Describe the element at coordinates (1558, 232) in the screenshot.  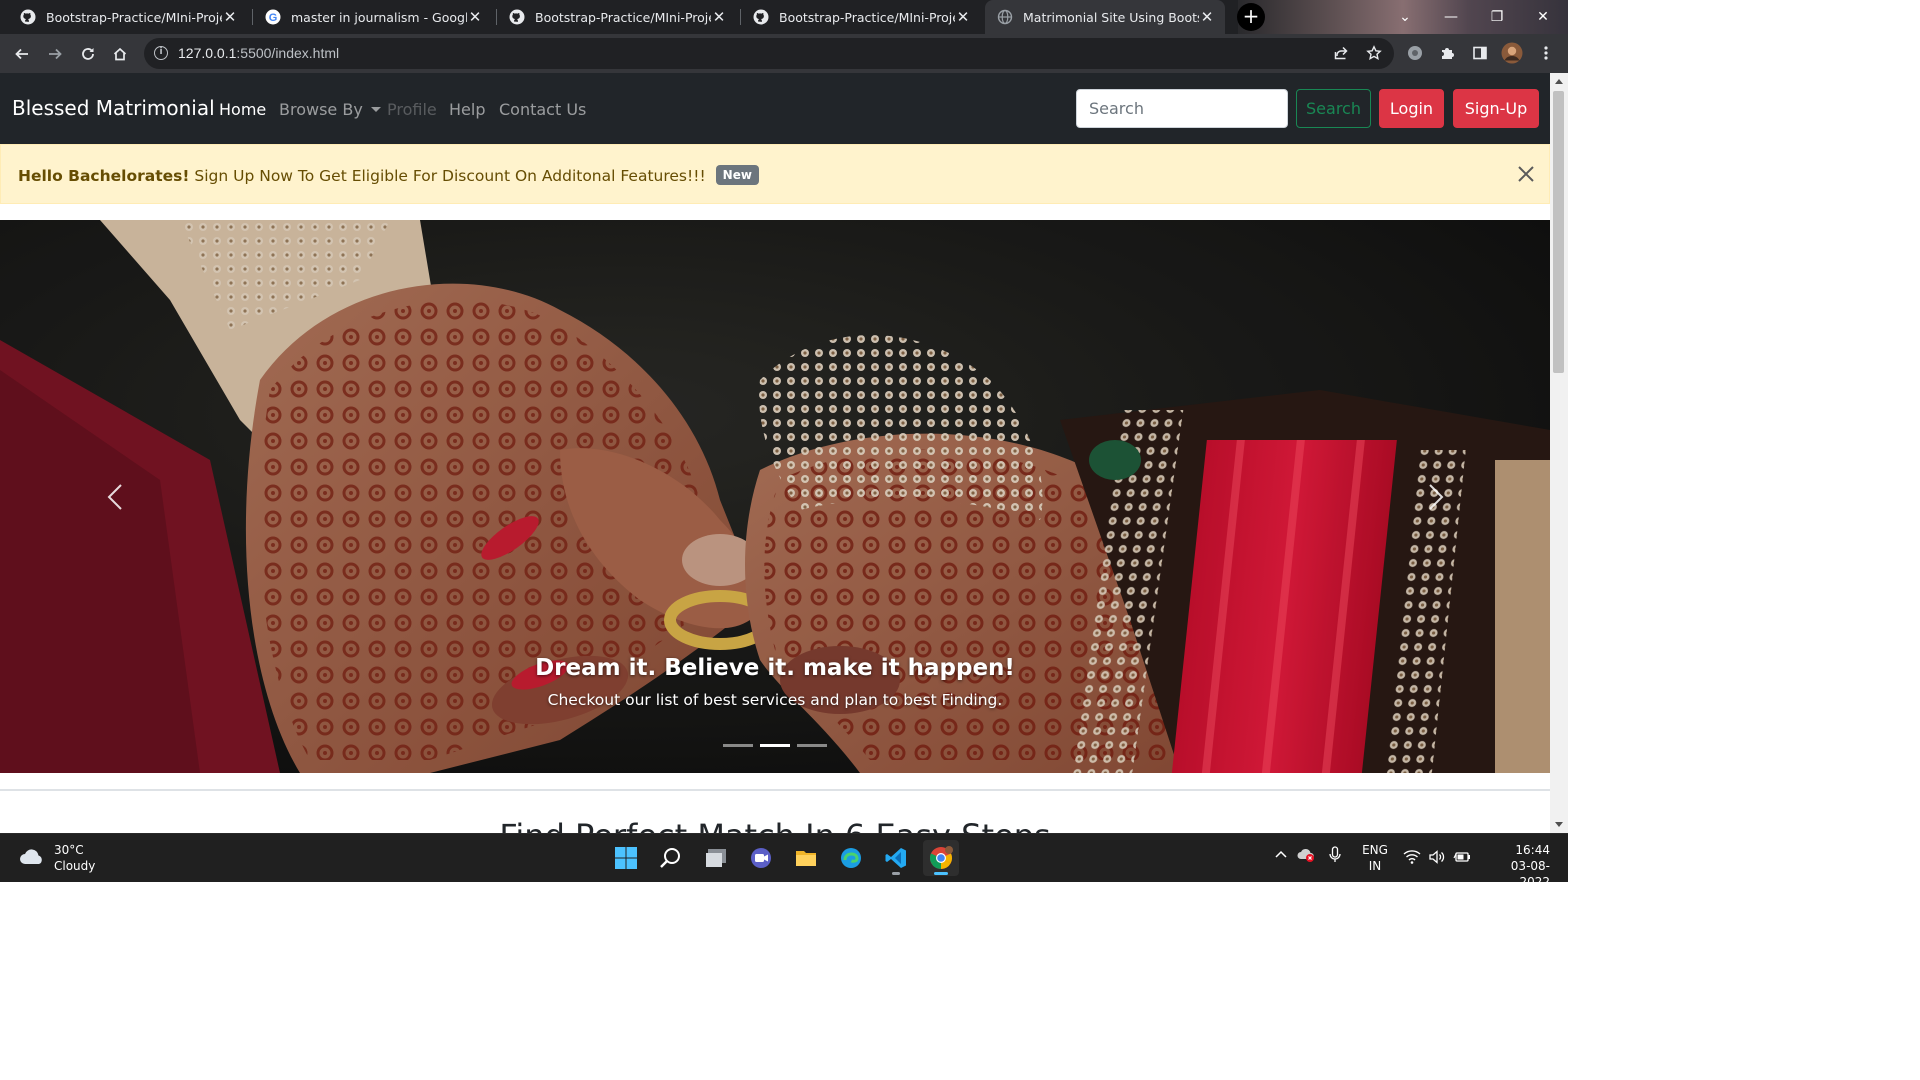
I see `scrollbar-thumb` at that location.